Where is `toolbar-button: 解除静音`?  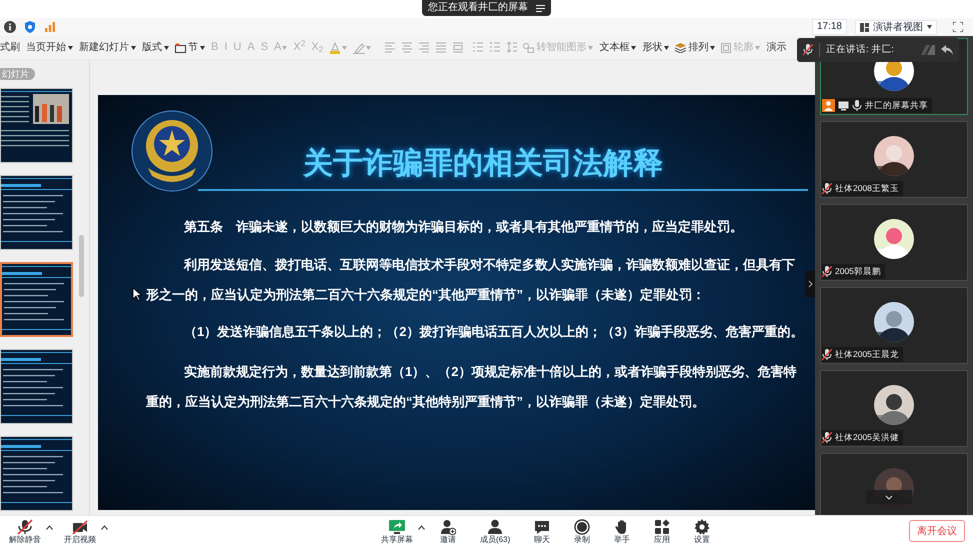 toolbar-button: 解除静音 is located at coordinates (25, 531).